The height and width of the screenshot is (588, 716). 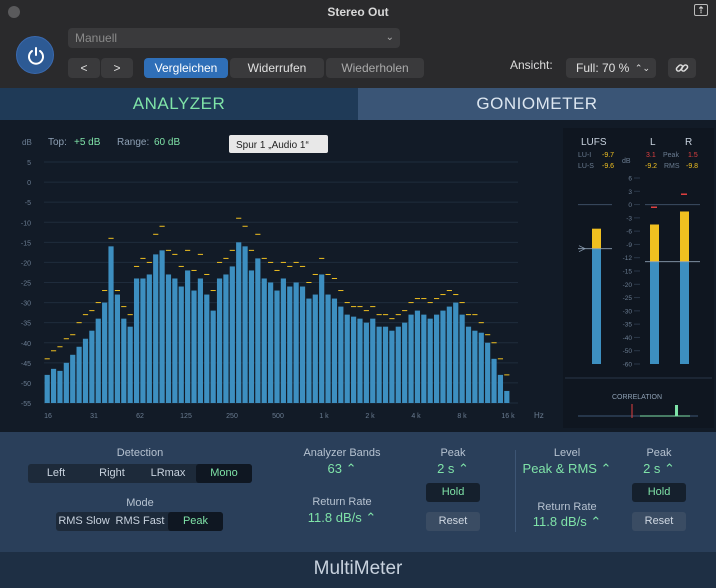 What do you see at coordinates (342, 469) in the screenshot?
I see `analyzer-bands-stepper: 63 ⌃` at bounding box center [342, 469].